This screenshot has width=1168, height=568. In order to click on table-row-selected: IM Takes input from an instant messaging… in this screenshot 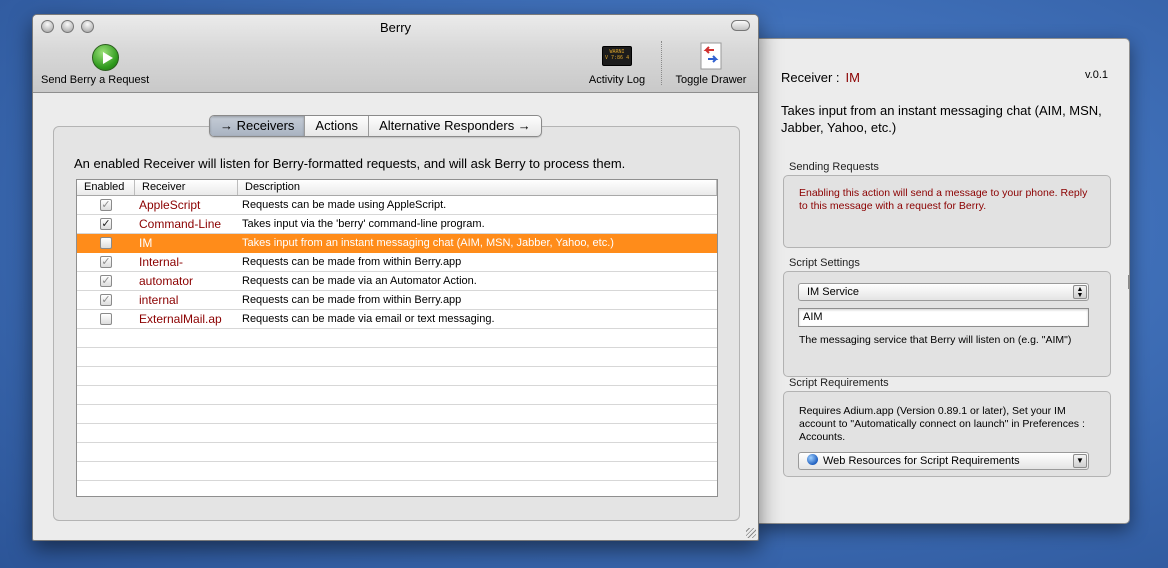, I will do `click(397, 243)`.